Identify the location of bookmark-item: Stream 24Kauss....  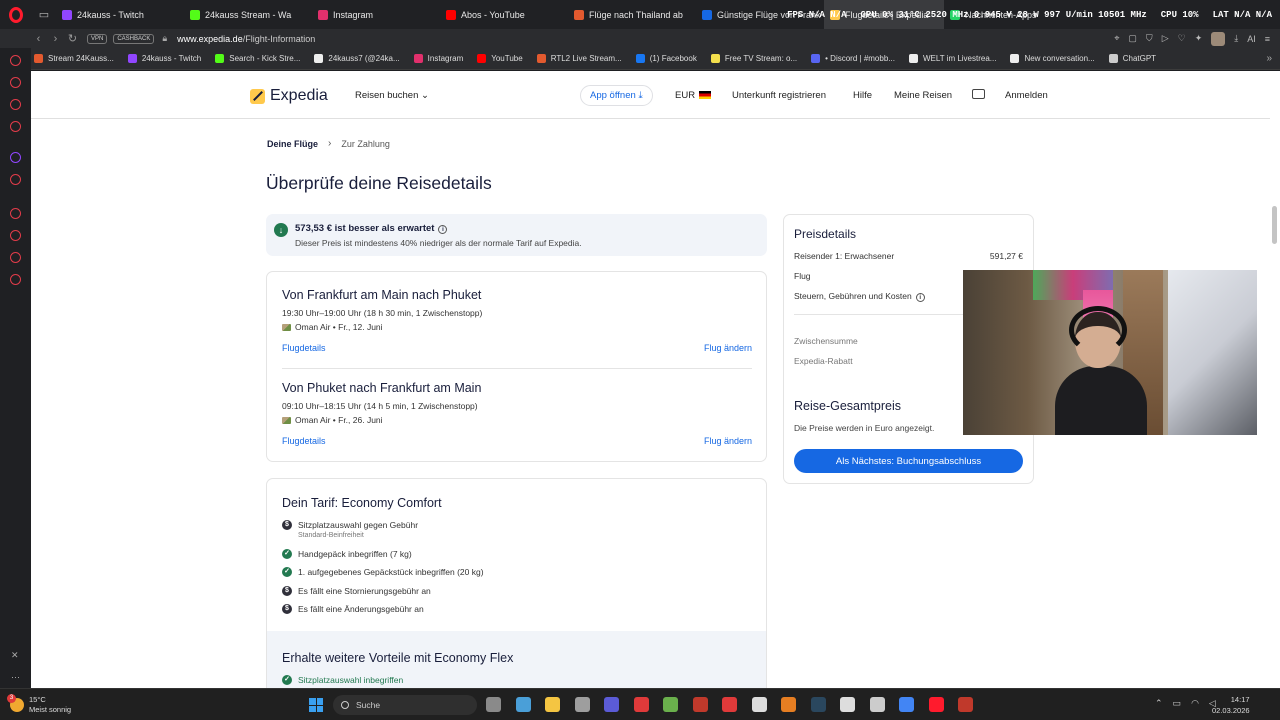
(74, 58).